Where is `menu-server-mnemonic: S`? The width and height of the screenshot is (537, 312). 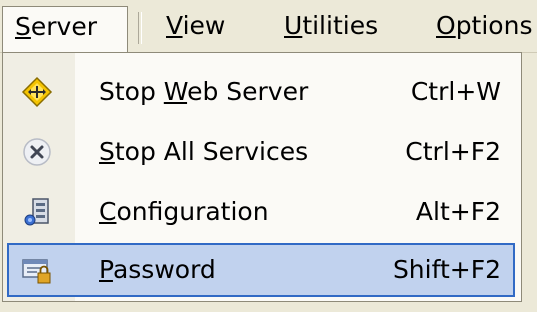
menu-server-mnemonic: S is located at coordinates (23, 26).